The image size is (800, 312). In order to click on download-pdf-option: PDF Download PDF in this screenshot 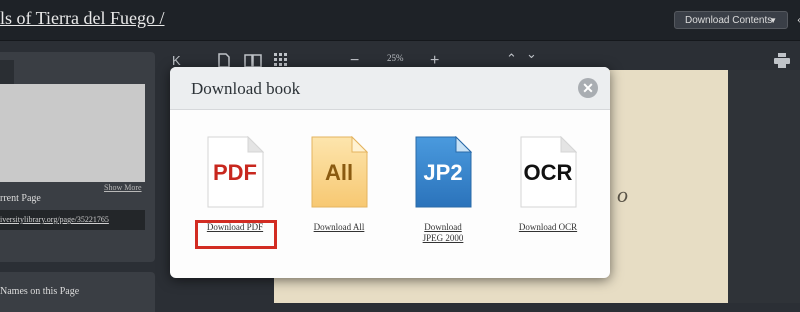, I will do `click(235, 184)`.